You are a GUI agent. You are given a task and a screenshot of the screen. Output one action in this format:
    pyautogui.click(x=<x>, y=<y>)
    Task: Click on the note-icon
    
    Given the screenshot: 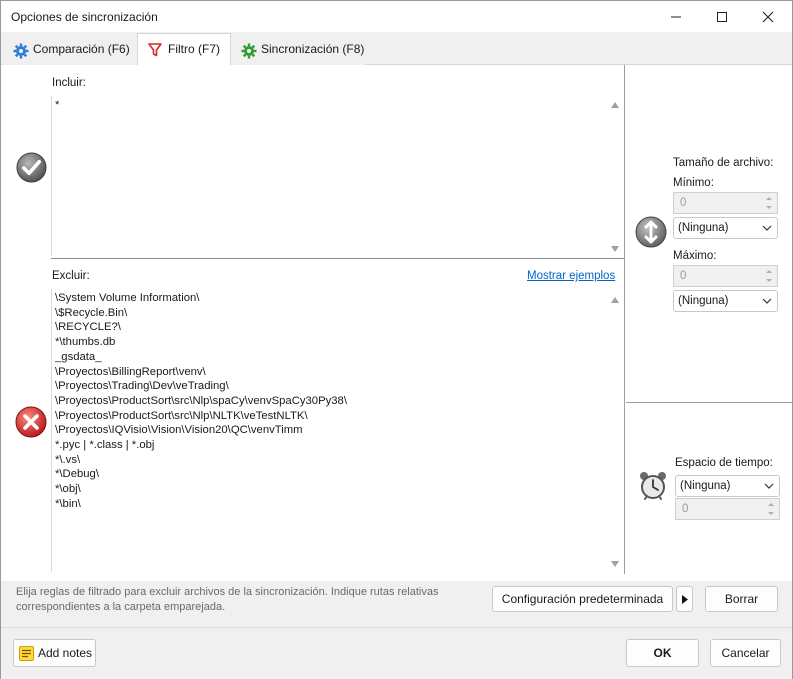 What is the action you would take?
    pyautogui.click(x=26, y=653)
    